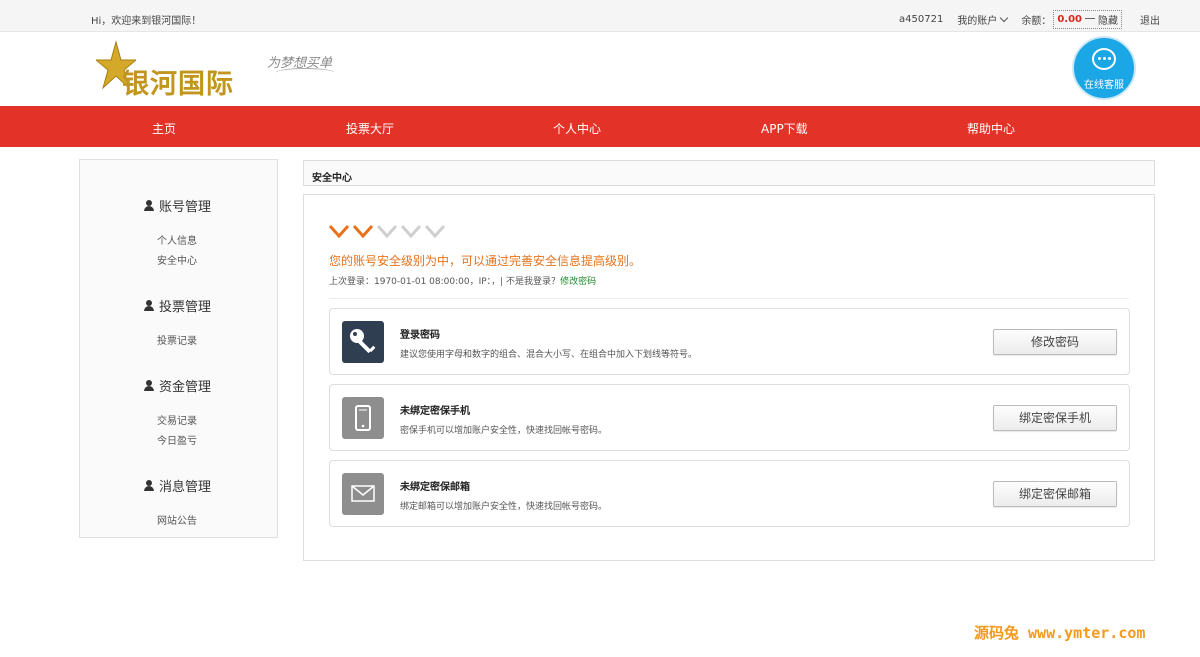  I want to click on bind-email-button: 绑定密保邮箱, so click(1055, 494).